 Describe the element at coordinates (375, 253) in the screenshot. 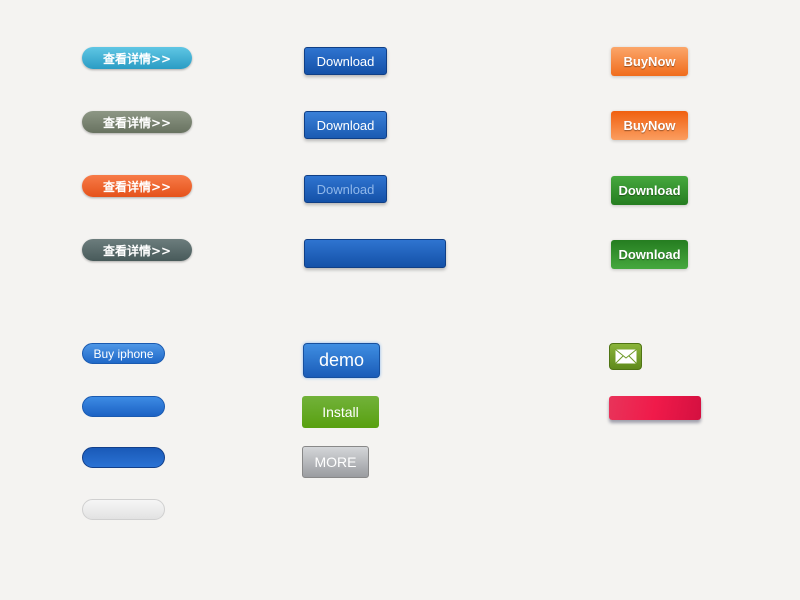

I see `blank-blue-button` at that location.